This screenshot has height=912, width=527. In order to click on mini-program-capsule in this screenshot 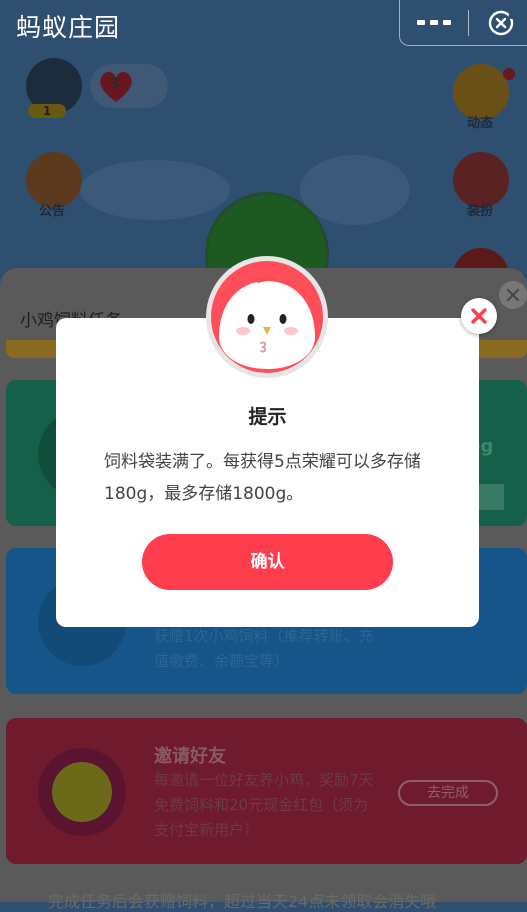, I will do `click(463, 23)`.